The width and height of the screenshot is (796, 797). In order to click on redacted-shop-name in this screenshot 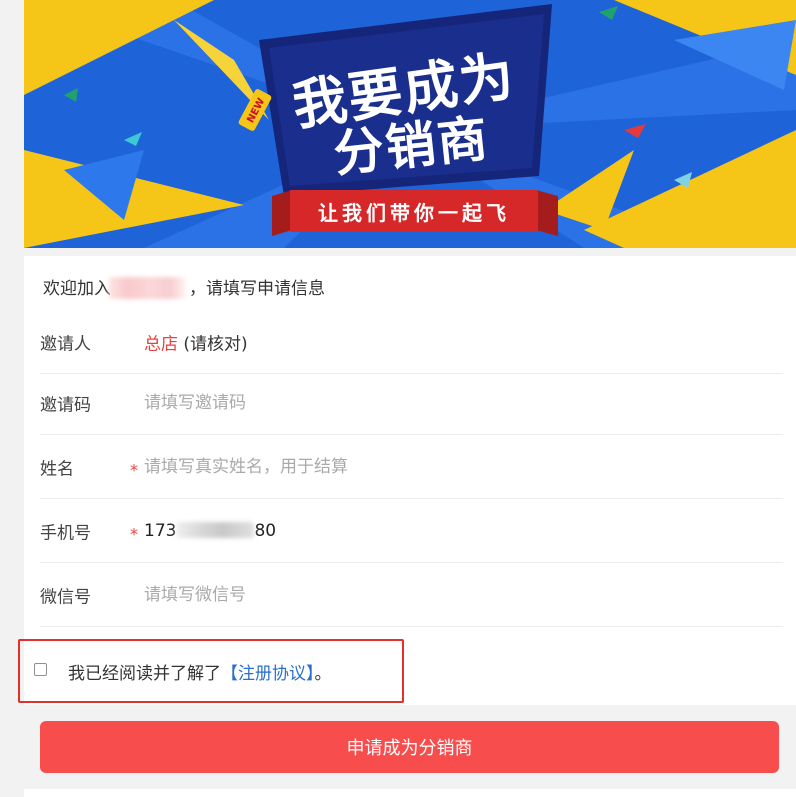, I will do `click(147, 288)`.